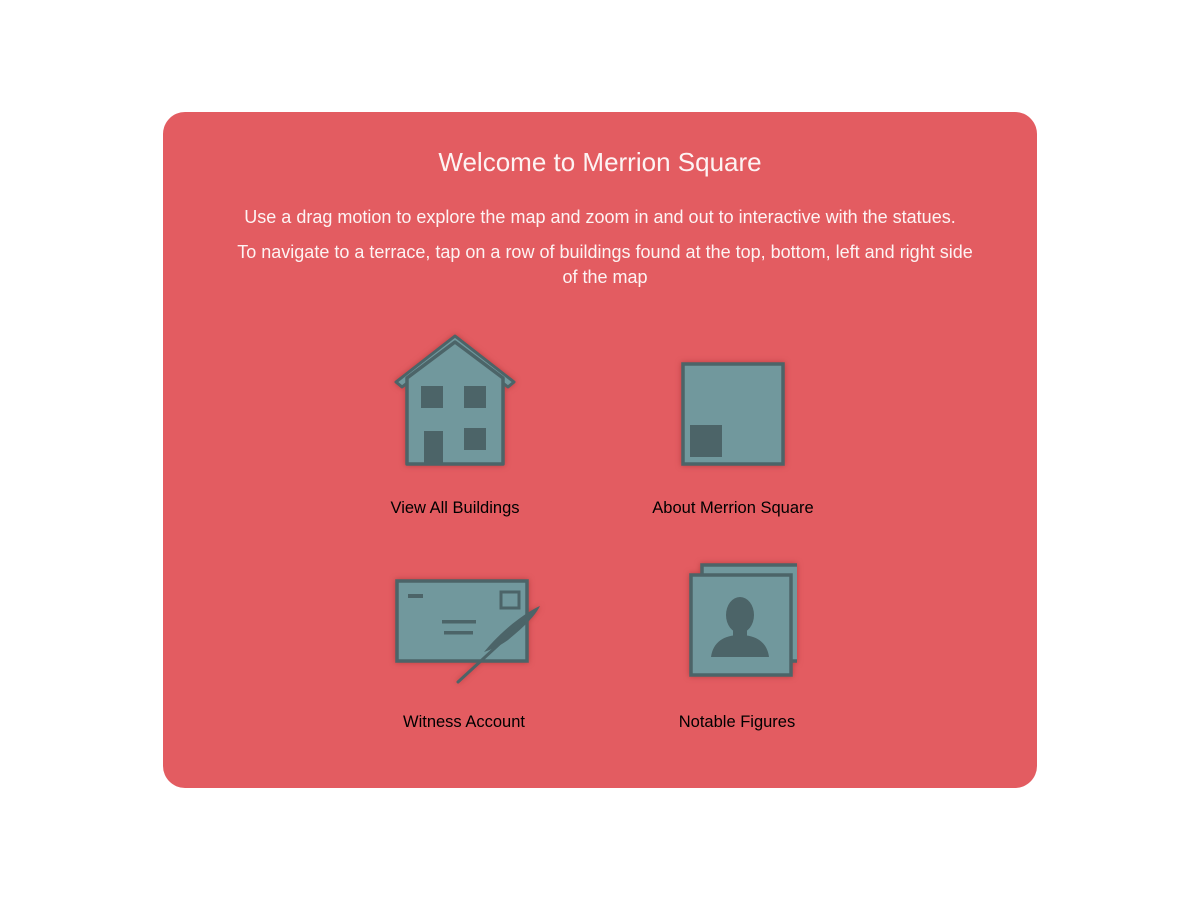  Describe the element at coordinates (455, 400) in the screenshot. I see `house-icon` at that location.